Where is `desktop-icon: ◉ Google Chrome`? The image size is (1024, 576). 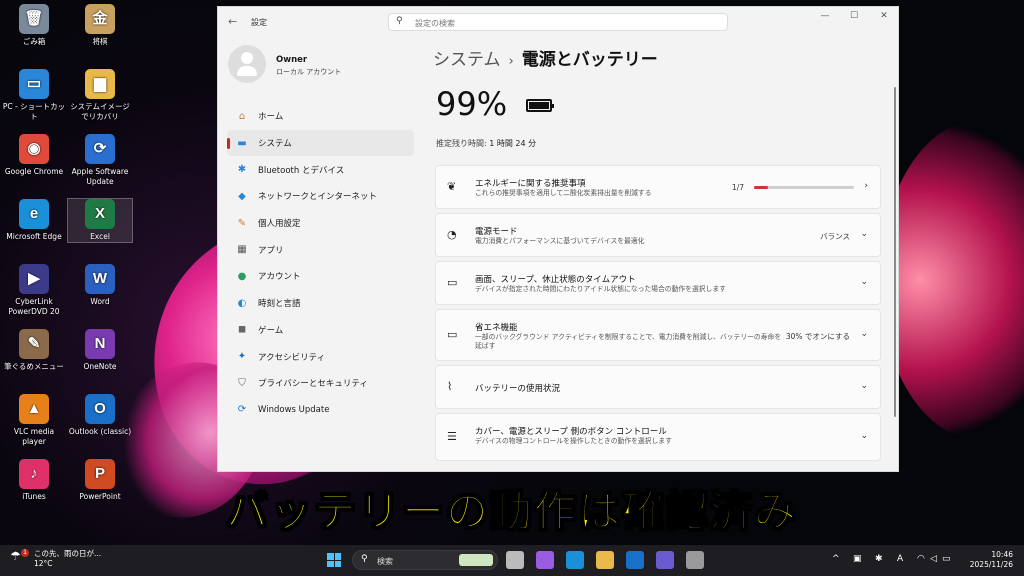 desktop-icon: ◉ Google Chrome is located at coordinates (34, 155).